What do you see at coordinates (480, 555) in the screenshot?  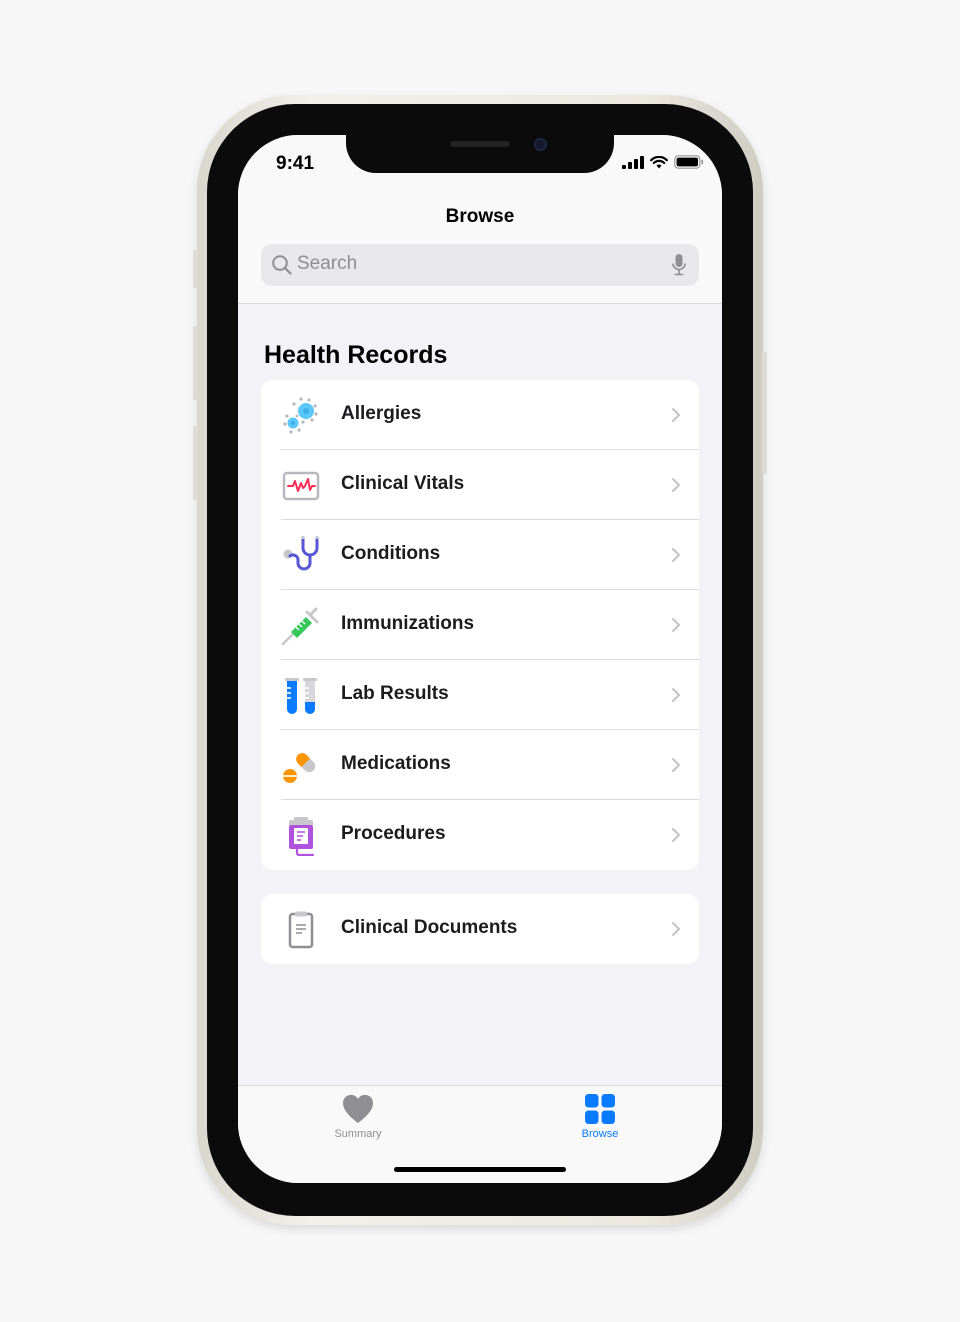 I see `list-item-conditions: Conditions` at bounding box center [480, 555].